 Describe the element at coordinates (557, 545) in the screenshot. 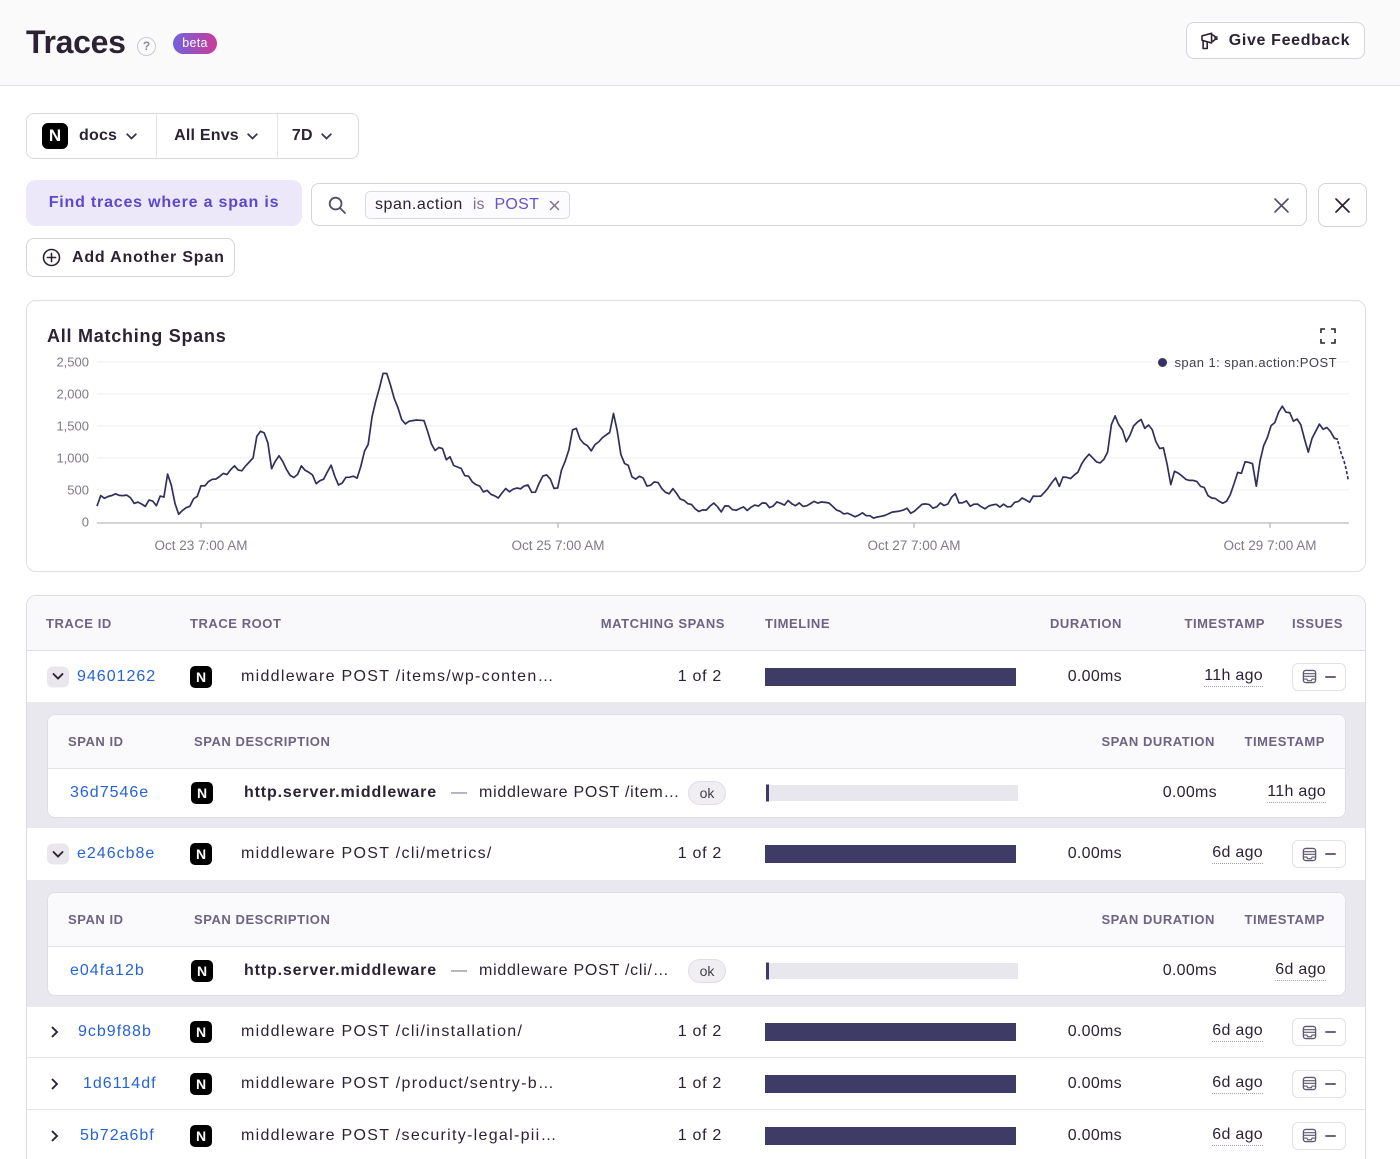

I see `svg-text: Oct 25 7:00 AM` at that location.